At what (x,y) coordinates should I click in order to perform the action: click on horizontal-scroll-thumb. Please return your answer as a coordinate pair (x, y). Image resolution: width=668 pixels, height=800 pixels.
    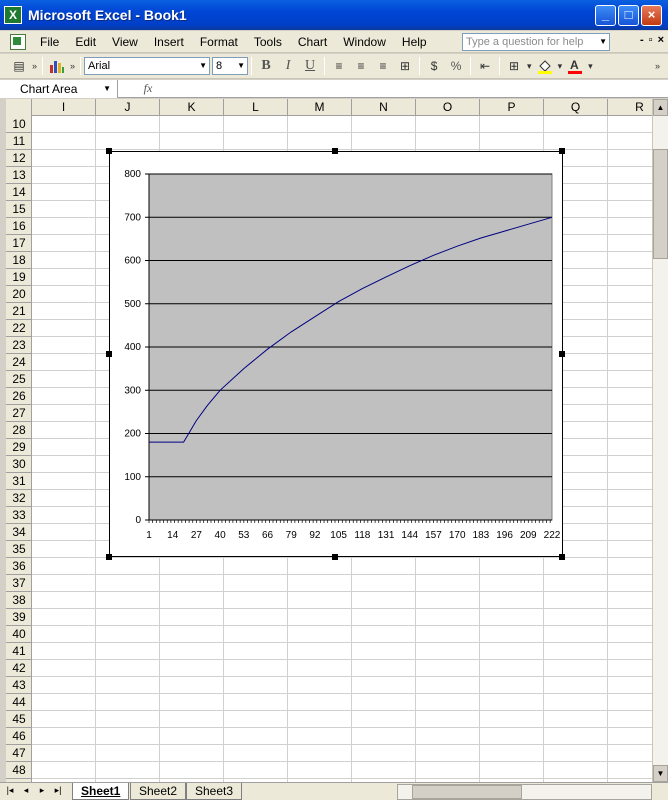
    Looking at the image, I should click on (467, 792).